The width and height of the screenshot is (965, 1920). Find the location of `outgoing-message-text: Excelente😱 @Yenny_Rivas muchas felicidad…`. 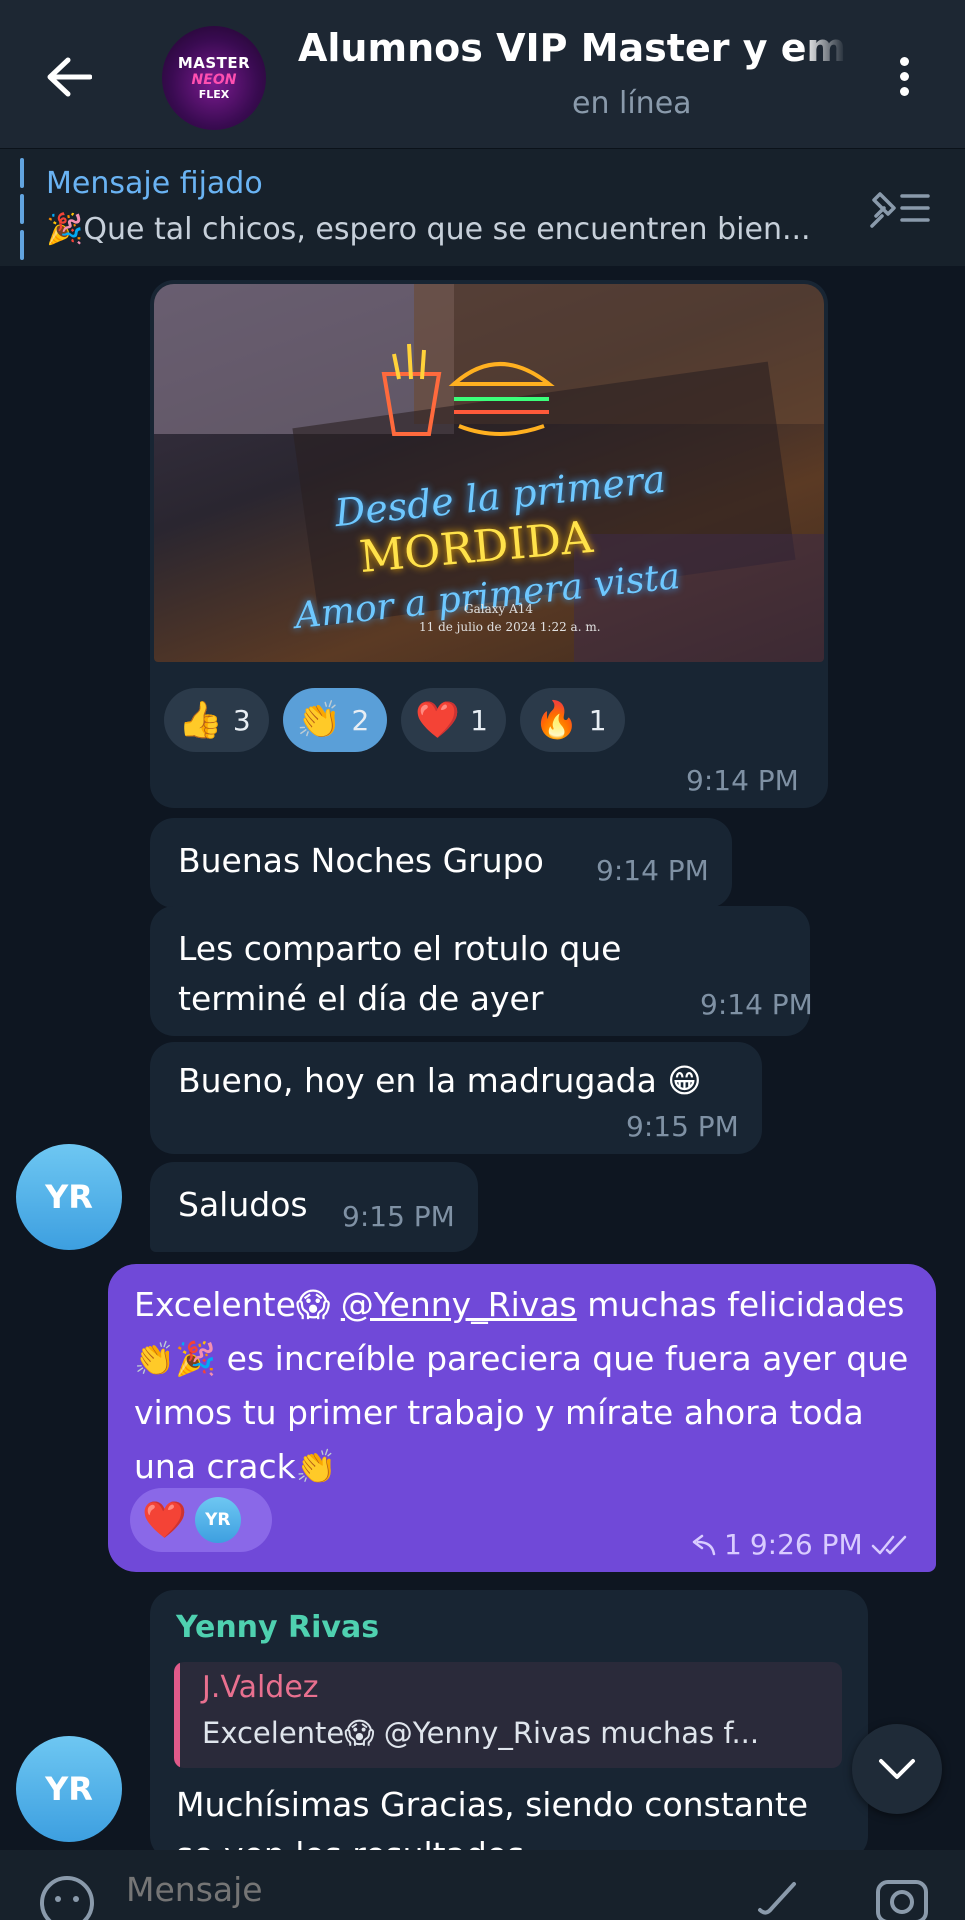

outgoing-message-text: Excelente😱 @Yenny_Rivas muchas felicidad… is located at coordinates (529, 1386).